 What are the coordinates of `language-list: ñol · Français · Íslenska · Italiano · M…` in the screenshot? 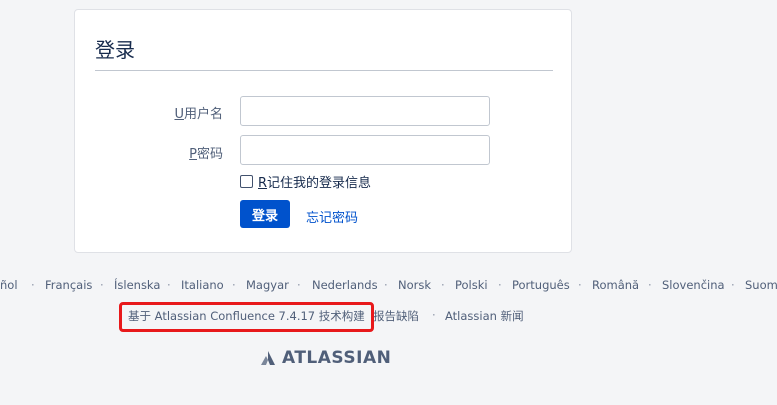 It's located at (388, 287).